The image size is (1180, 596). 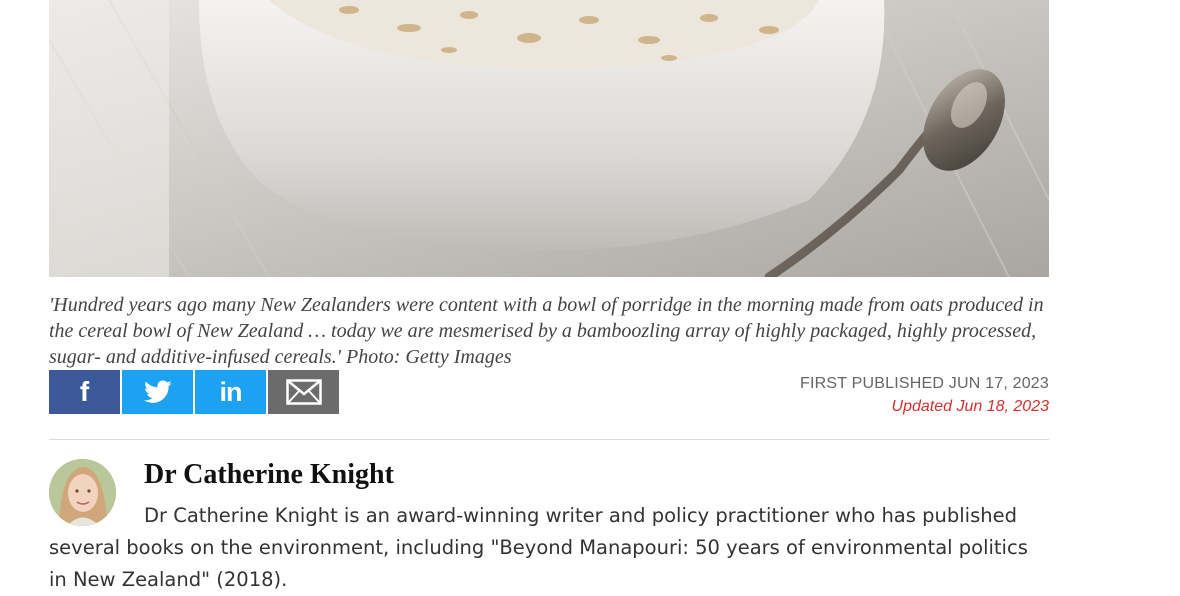 I want to click on share-email-button, so click(x=303, y=392).